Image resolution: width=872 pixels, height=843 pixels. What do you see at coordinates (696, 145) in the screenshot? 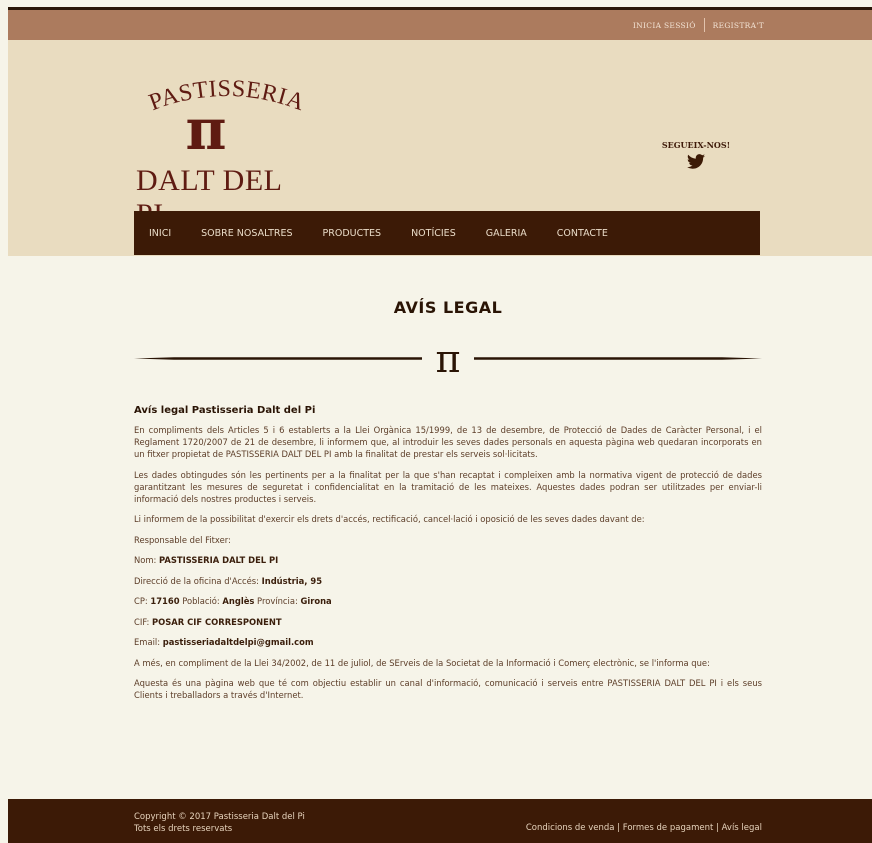
I see `follow-us-label: SEGUEIX-NOS!` at bounding box center [696, 145].